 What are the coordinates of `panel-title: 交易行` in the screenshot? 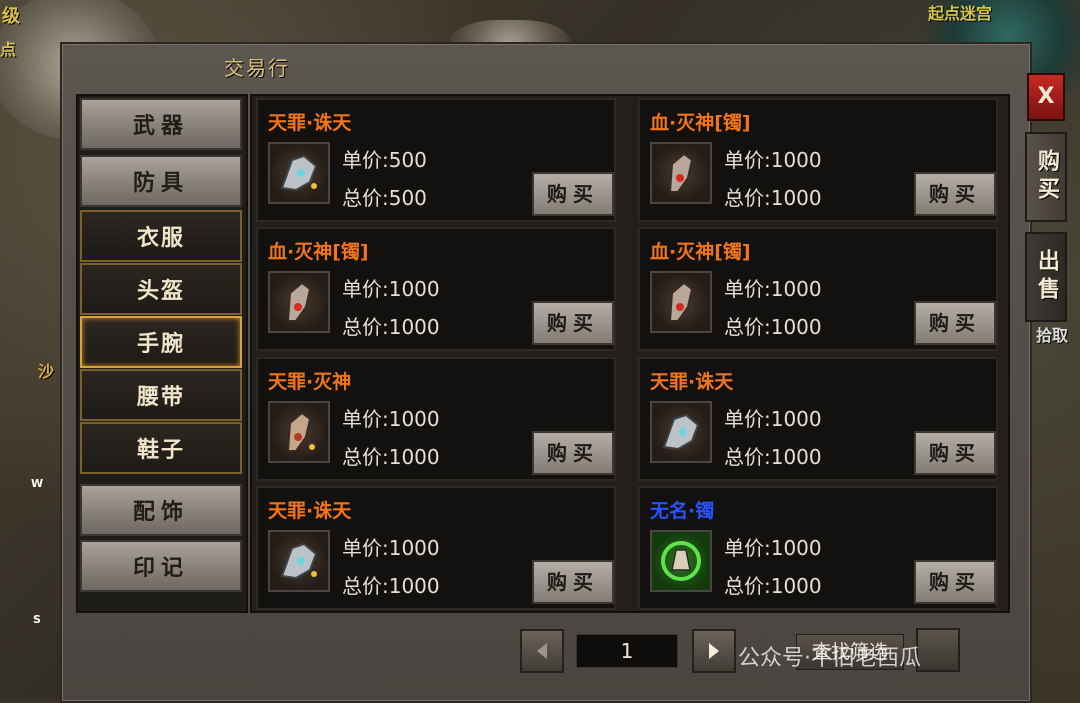 It's located at (257, 68).